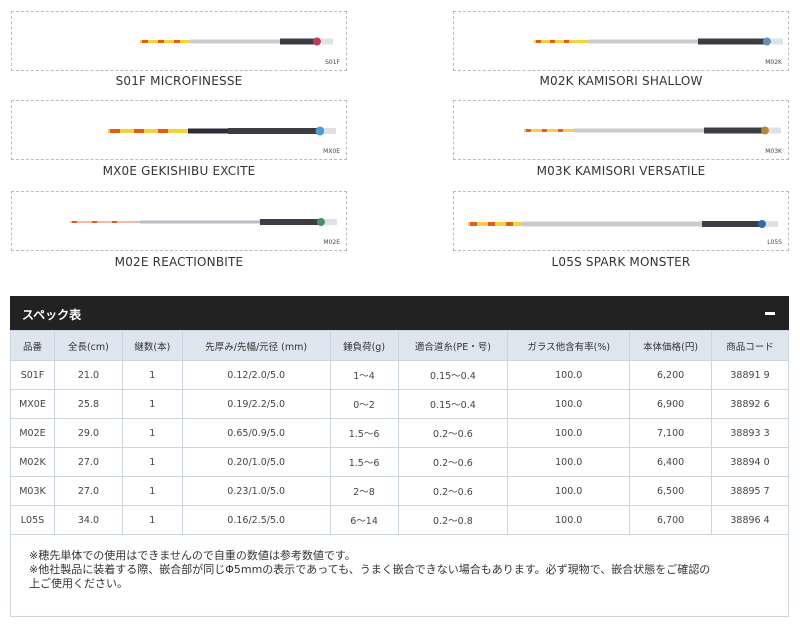 This screenshot has height=630, width=800. I want to click on table-cell: 7,100, so click(671, 433).